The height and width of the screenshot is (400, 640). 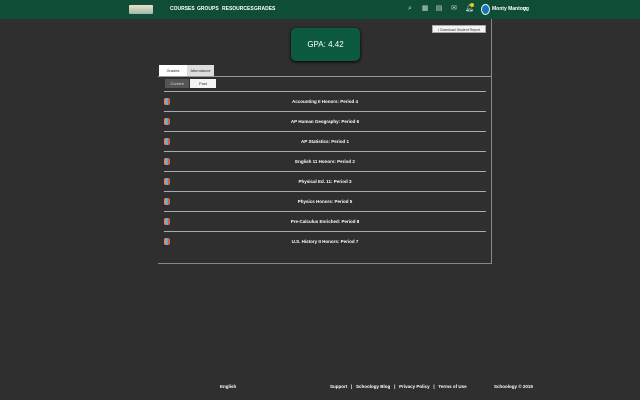 I want to click on privacy-link: Privacy Policy, so click(x=414, y=386).